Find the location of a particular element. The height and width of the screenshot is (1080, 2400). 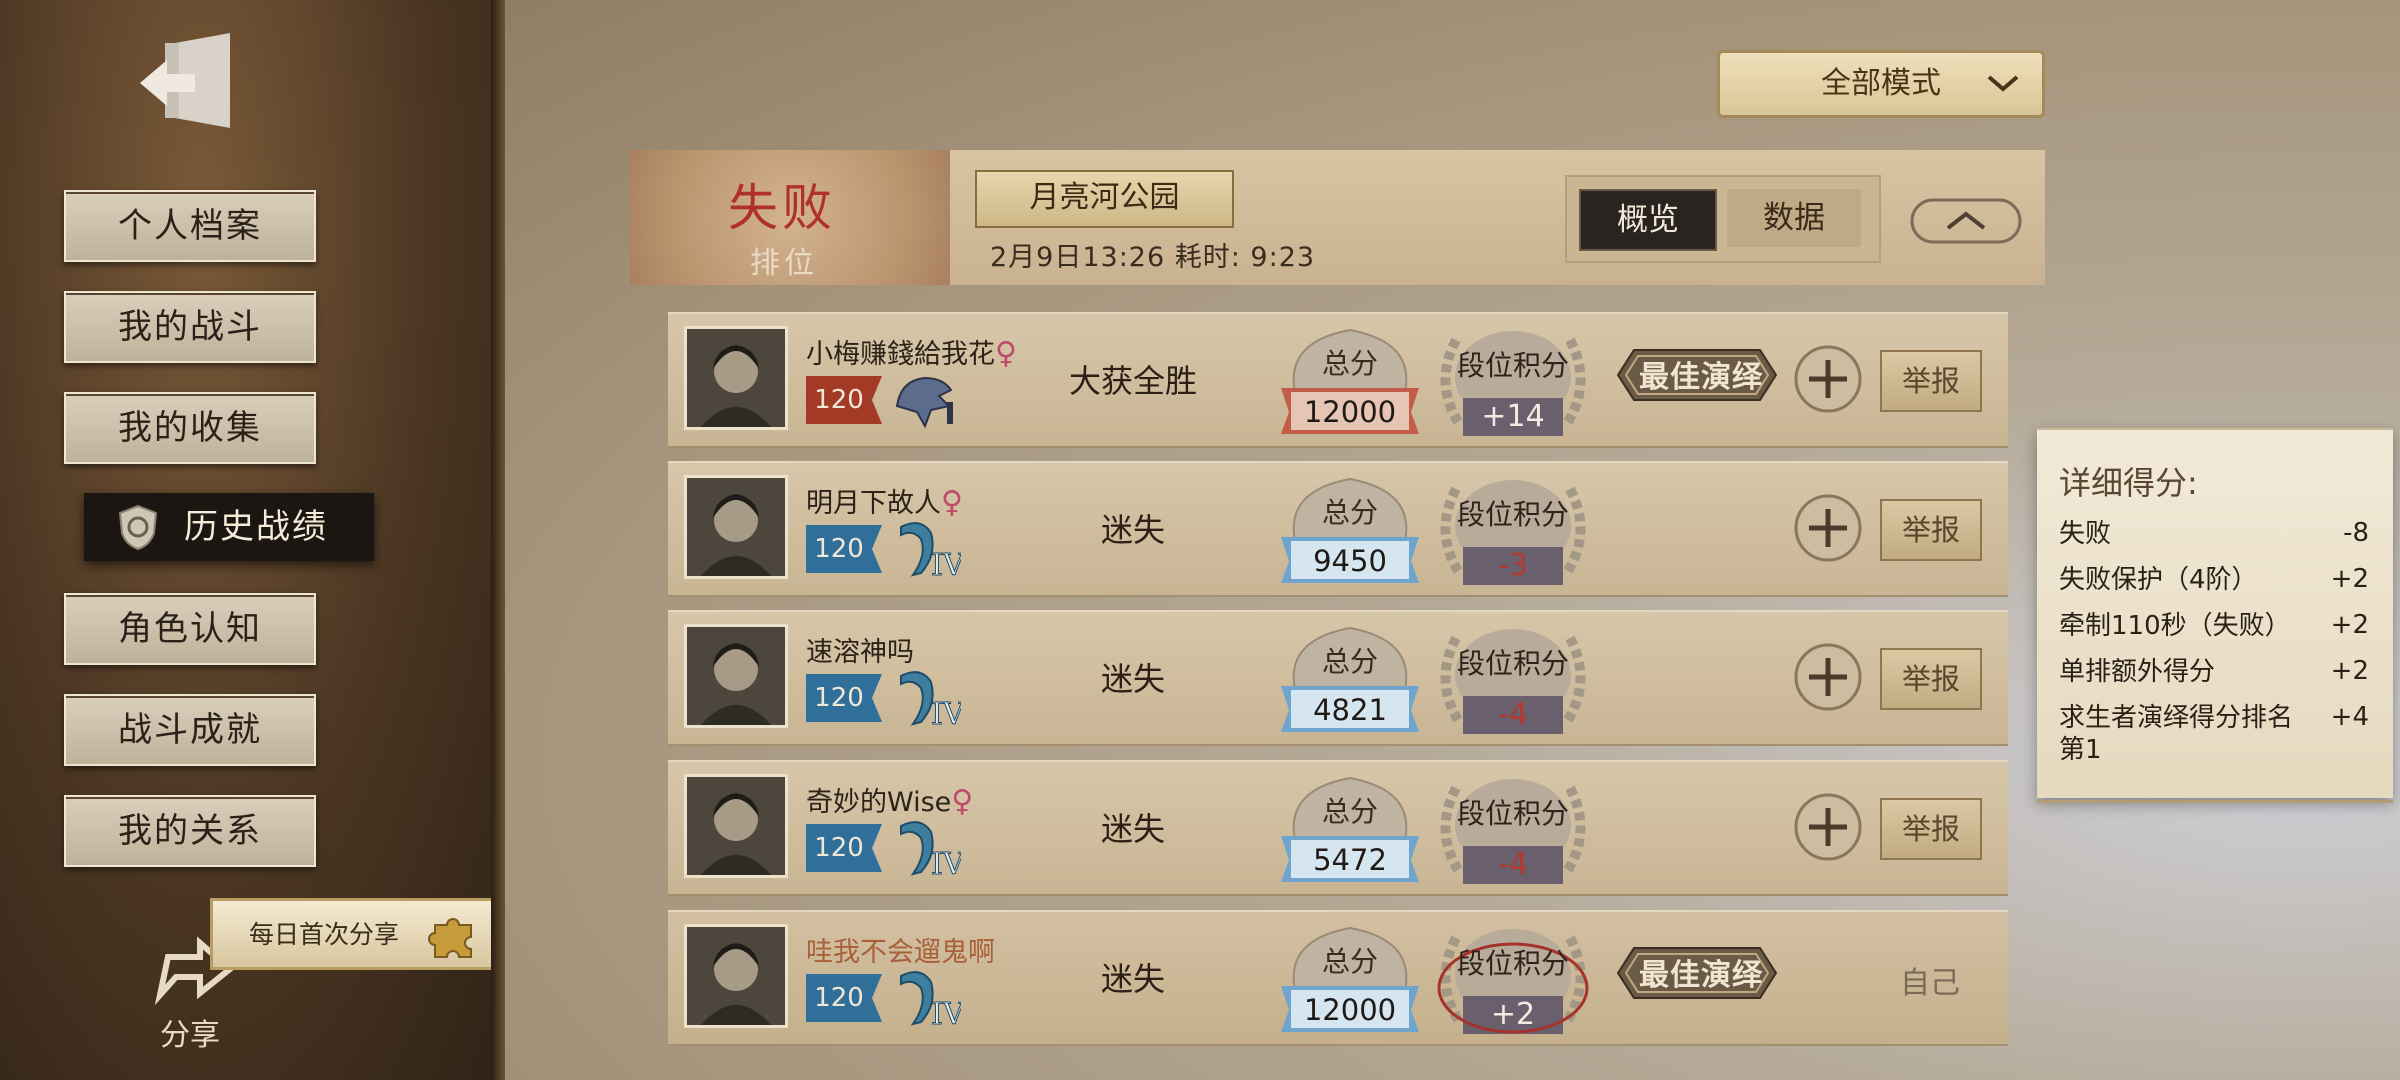

tab-data: 数据 is located at coordinates (1794, 218).